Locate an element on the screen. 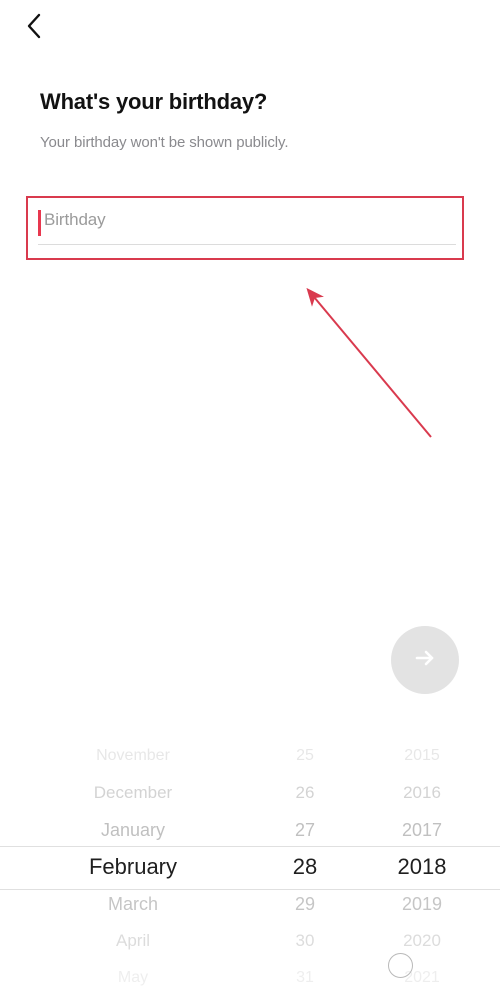  picker-cell-year: 2021 is located at coordinates (422, 977).